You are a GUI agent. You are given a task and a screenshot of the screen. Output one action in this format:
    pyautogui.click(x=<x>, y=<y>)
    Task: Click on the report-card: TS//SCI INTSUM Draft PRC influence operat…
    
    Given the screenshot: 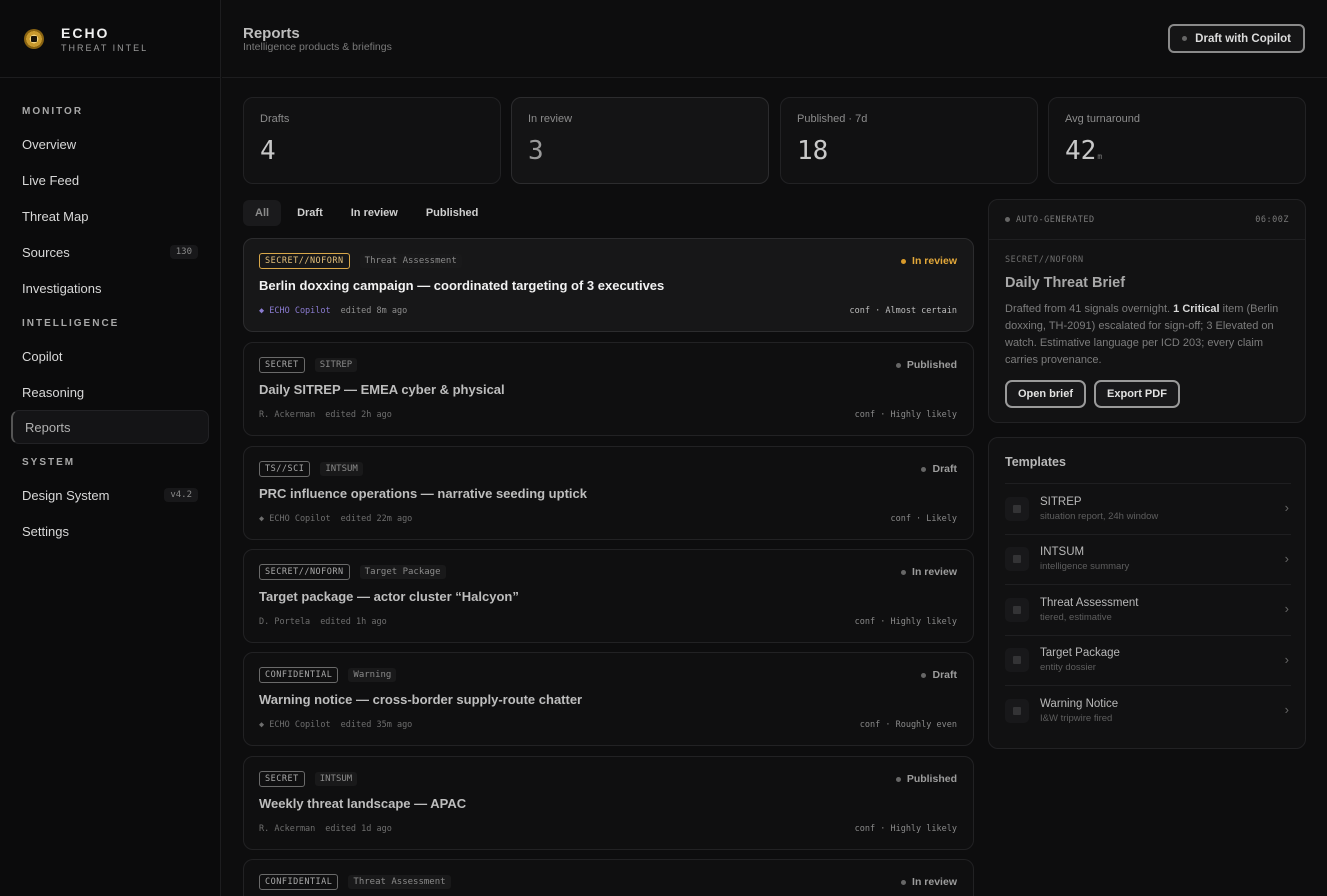 What is the action you would take?
    pyautogui.click(x=608, y=493)
    